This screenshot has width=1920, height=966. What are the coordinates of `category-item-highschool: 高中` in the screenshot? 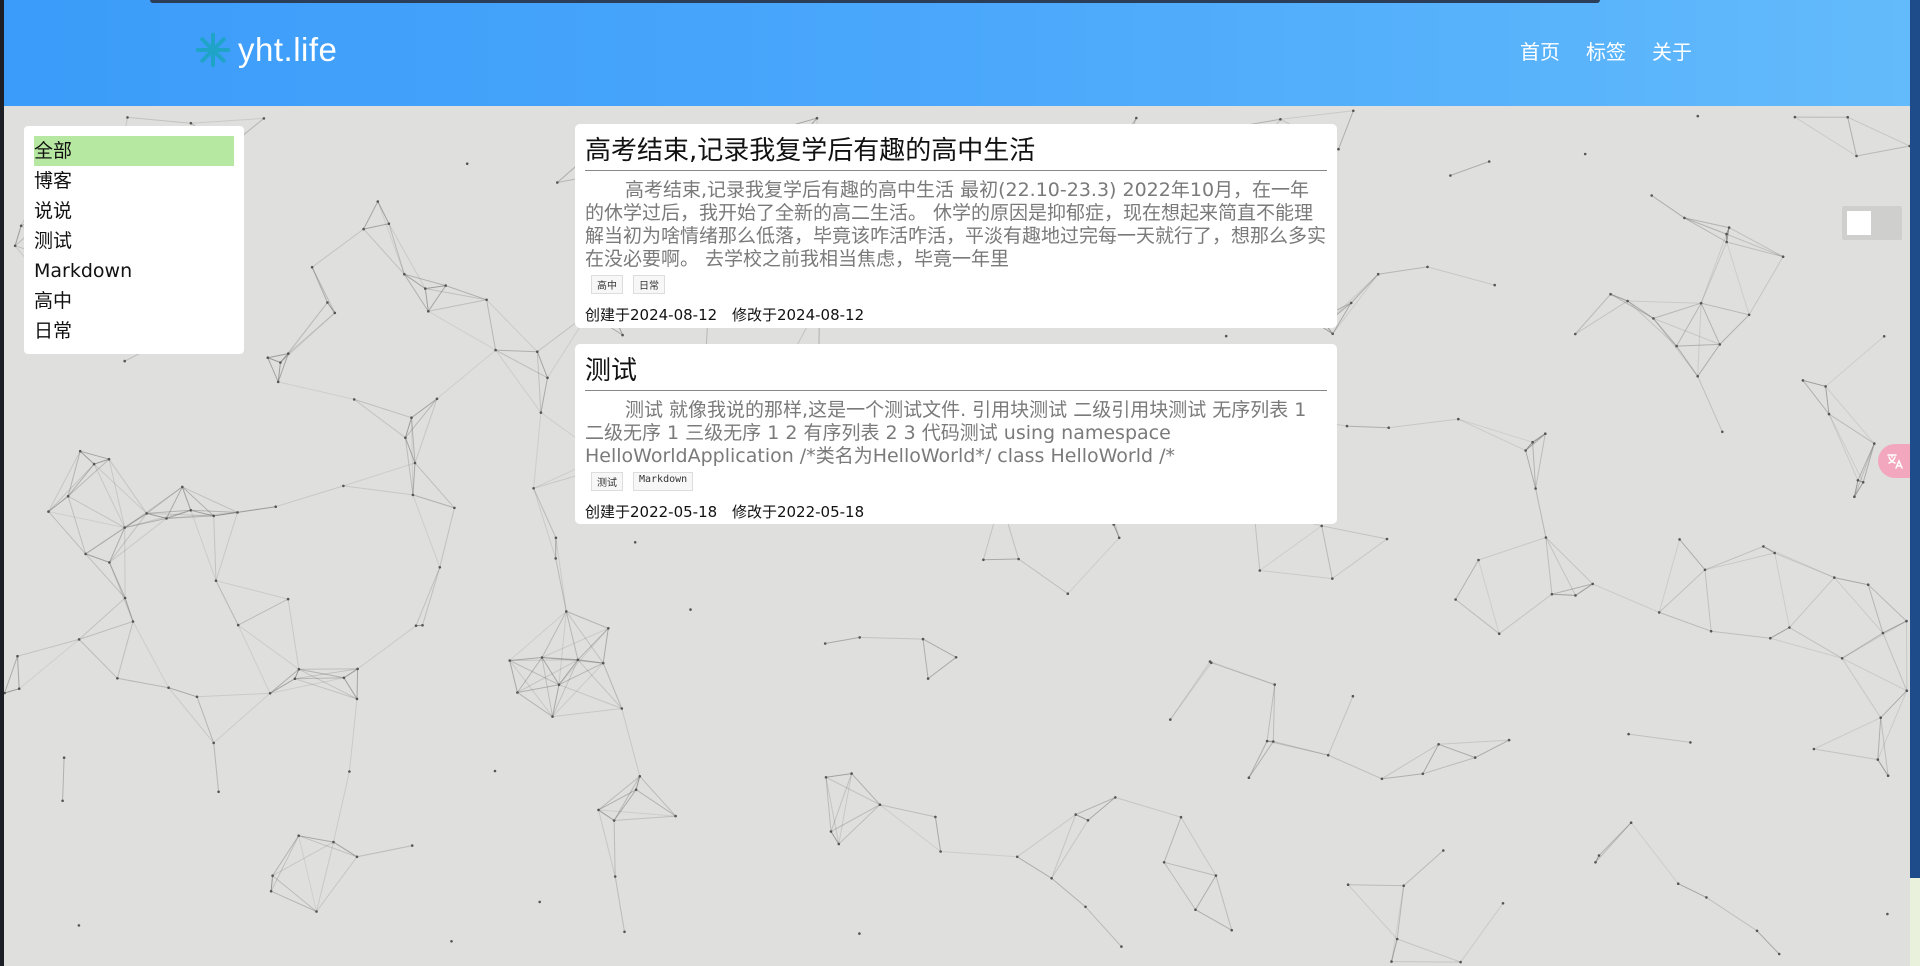 It's located at (134, 301).